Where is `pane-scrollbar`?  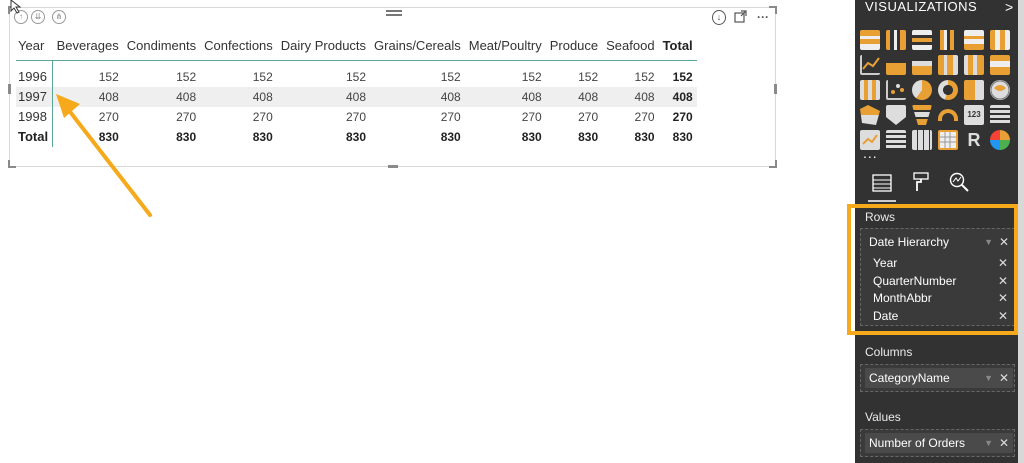
pane-scrollbar is located at coordinates (1021, 231).